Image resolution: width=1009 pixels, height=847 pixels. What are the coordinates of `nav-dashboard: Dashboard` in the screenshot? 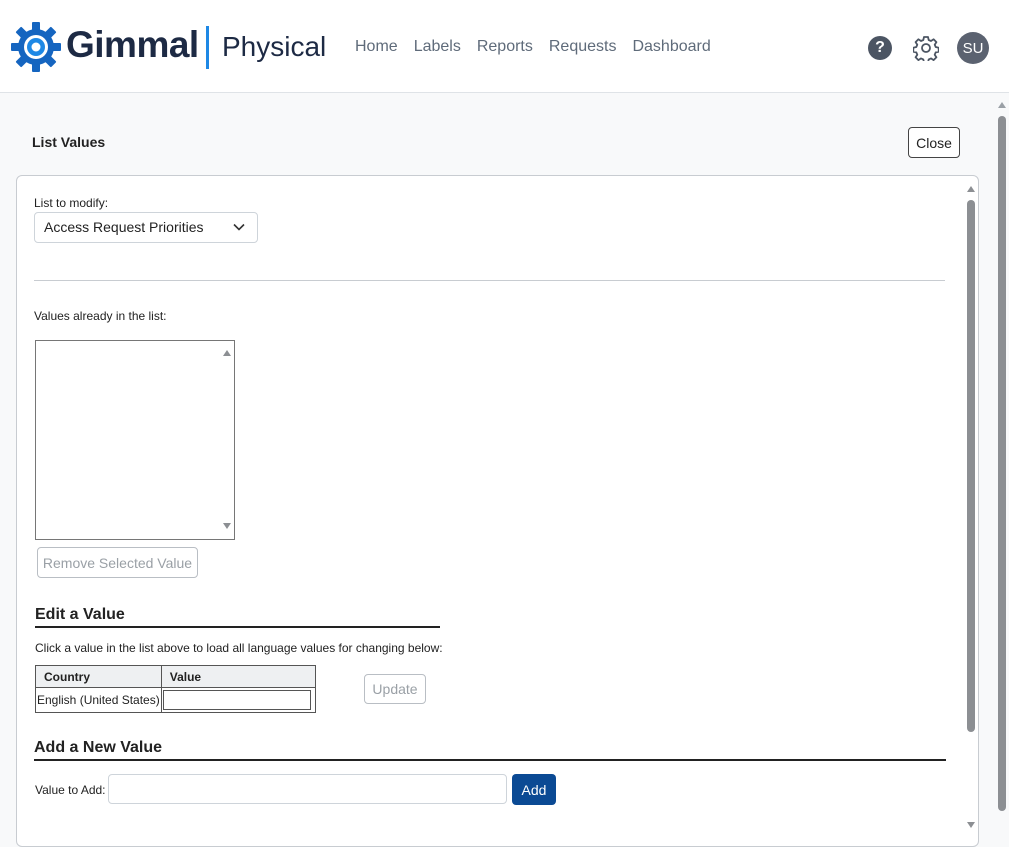 It's located at (671, 47).